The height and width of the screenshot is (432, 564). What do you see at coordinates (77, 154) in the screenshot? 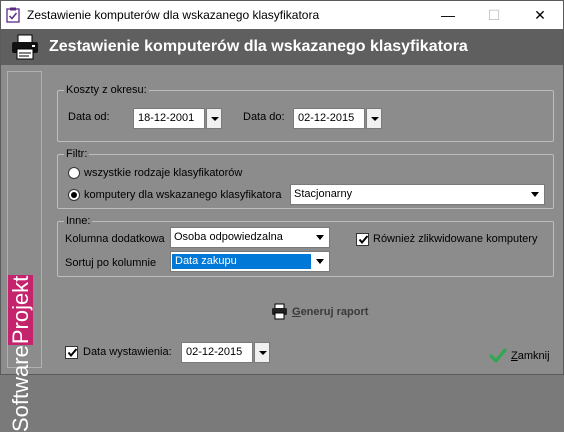
I see `filter-group-title: Filtr:` at bounding box center [77, 154].